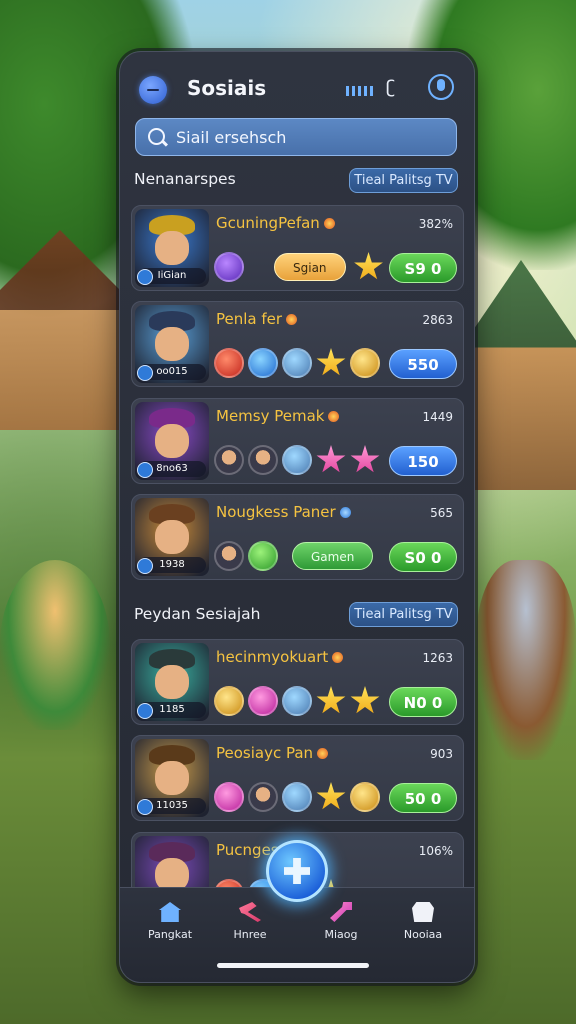  I want to click on gem-icon, so click(345, 512).